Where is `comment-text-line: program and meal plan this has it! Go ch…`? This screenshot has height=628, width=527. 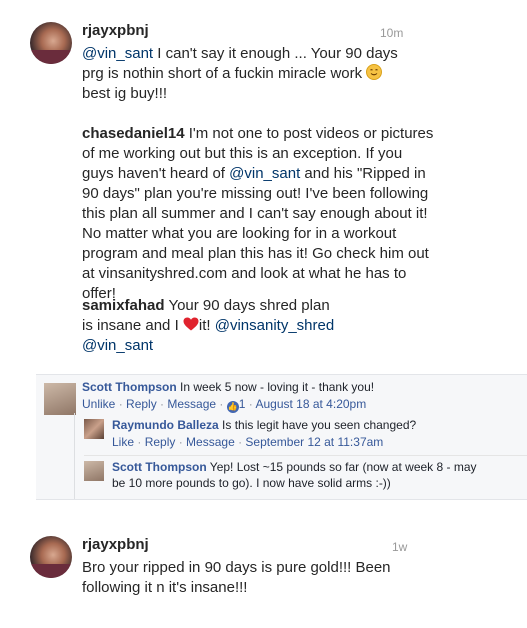
comment-text-line: program and meal plan this has it! Go ch… is located at coordinates (255, 253).